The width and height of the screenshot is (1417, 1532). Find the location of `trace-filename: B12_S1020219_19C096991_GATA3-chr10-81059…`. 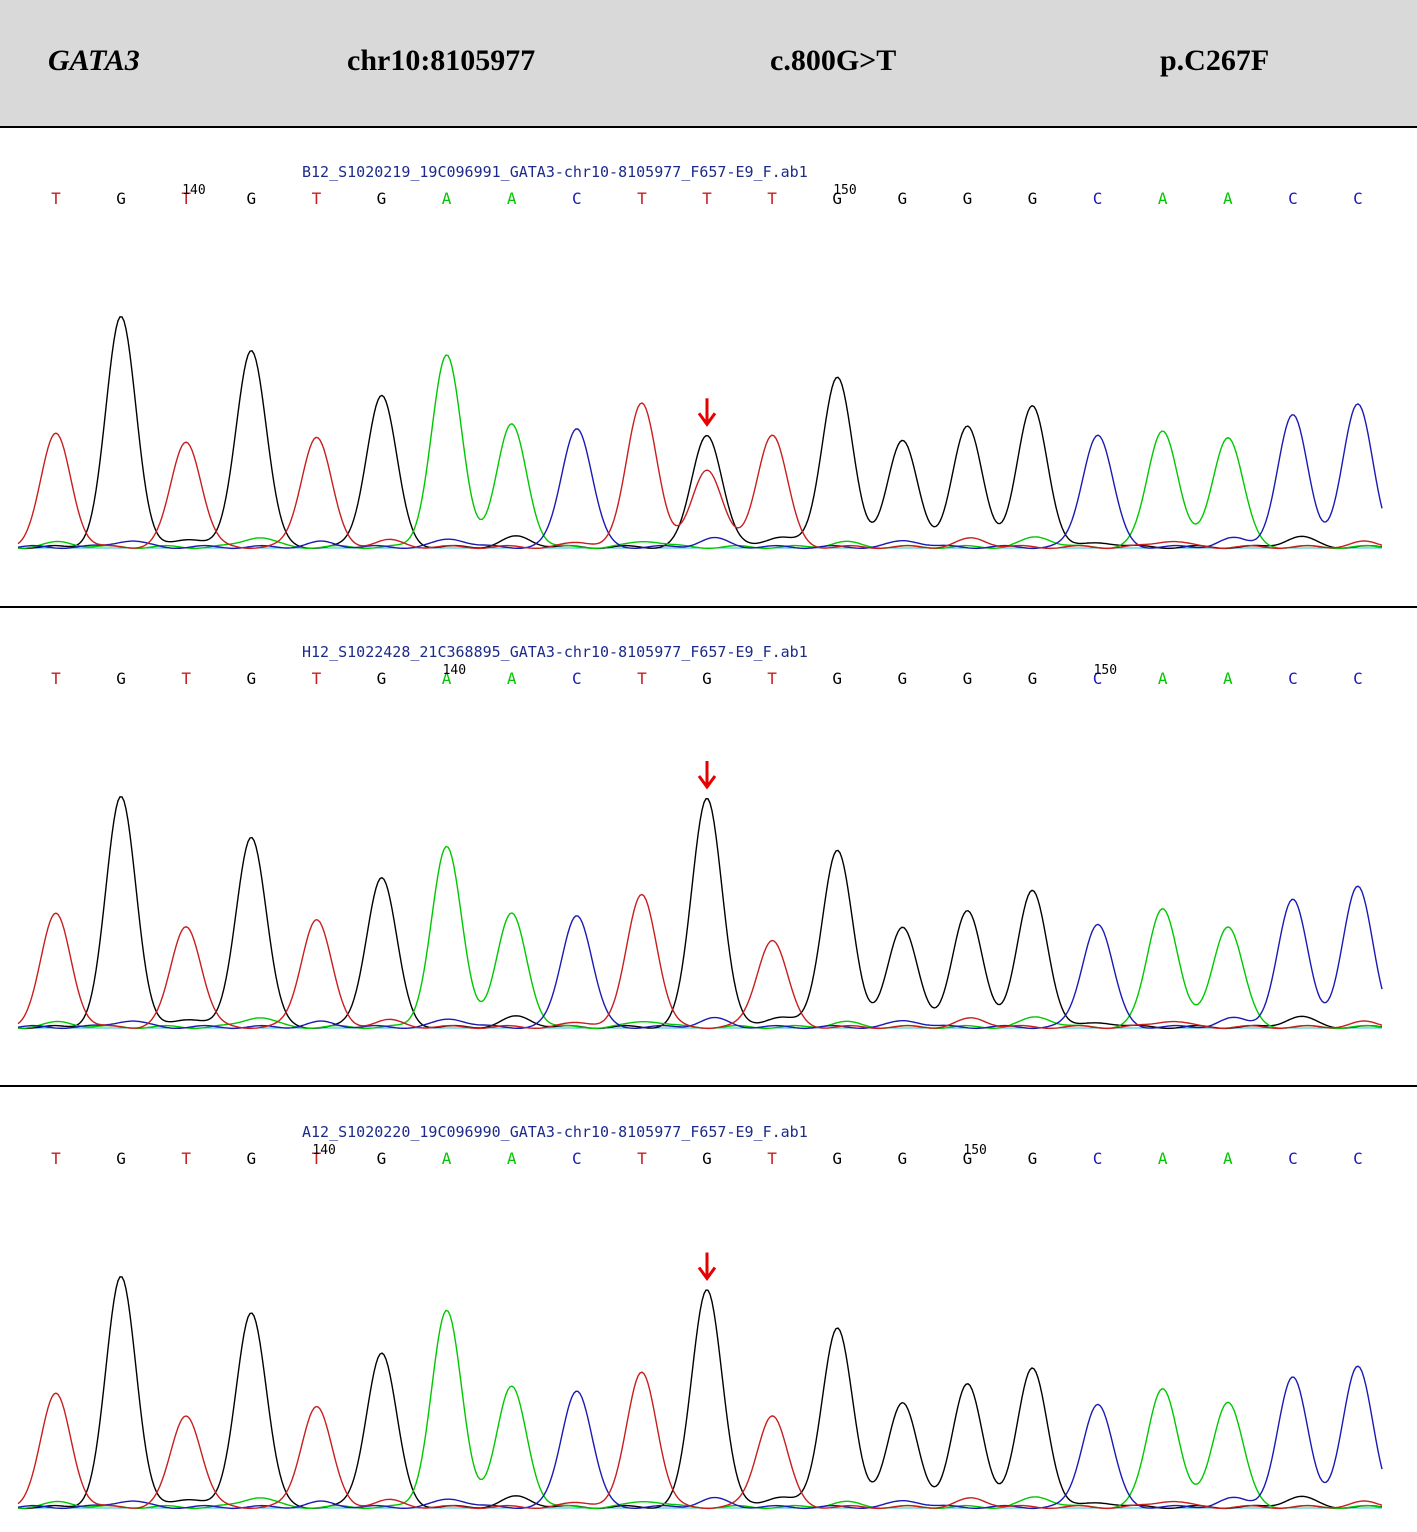

trace-filename: B12_S1020219_19C096991_GATA3-chr10-81059… is located at coordinates (555, 172).